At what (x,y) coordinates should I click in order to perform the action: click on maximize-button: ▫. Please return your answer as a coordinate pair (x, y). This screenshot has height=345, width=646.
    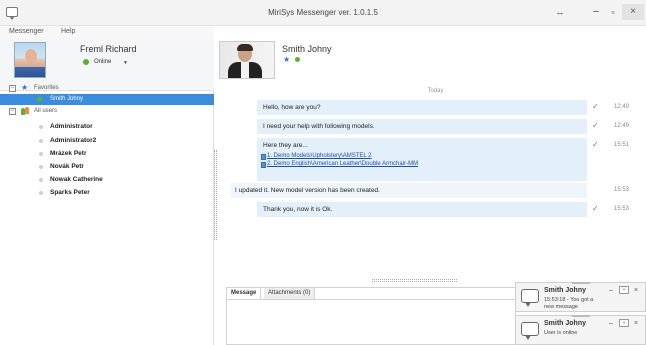
    Looking at the image, I should click on (613, 12).